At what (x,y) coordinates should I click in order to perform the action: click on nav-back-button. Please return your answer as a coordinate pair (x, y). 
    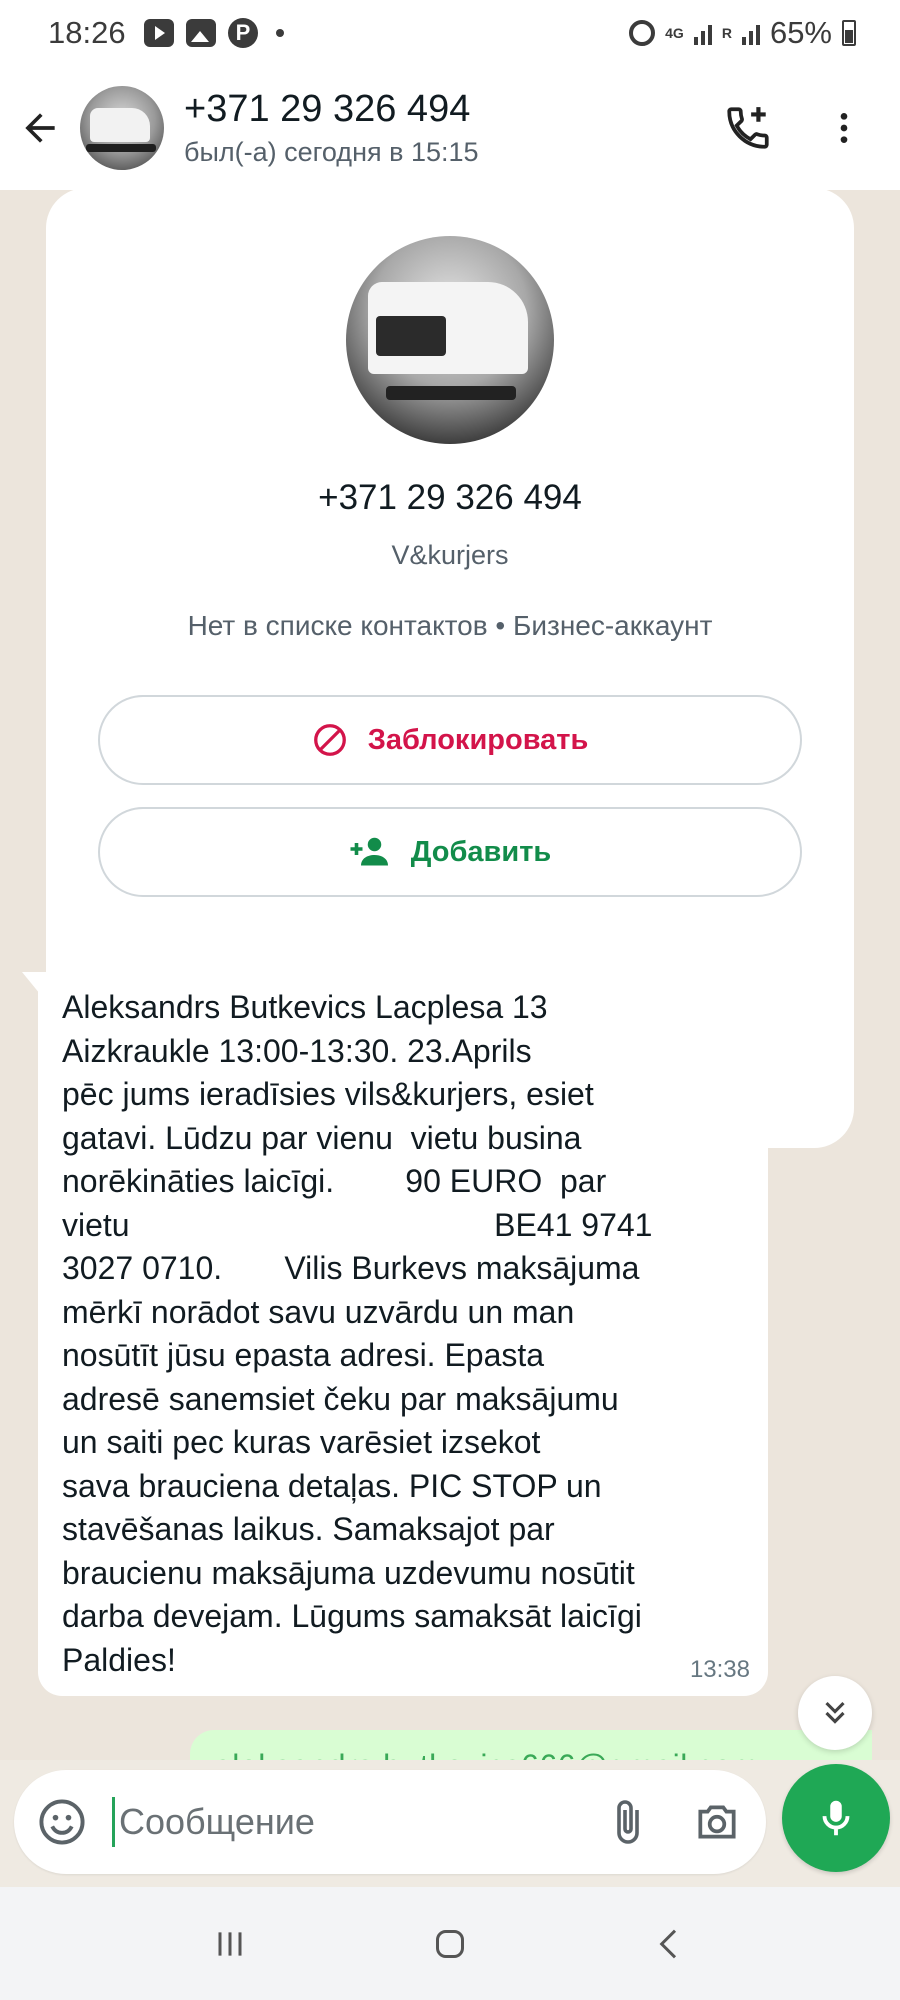
    Looking at the image, I should click on (670, 1944).